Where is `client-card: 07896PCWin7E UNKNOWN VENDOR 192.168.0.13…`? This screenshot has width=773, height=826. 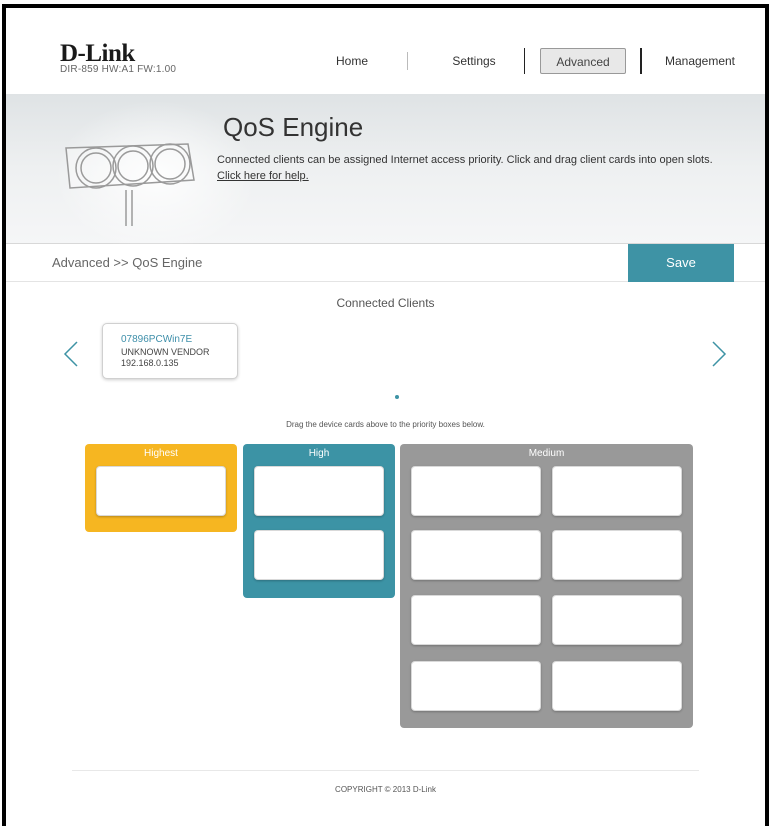 client-card: 07896PCWin7E UNKNOWN VENDOR 192.168.0.13… is located at coordinates (170, 351).